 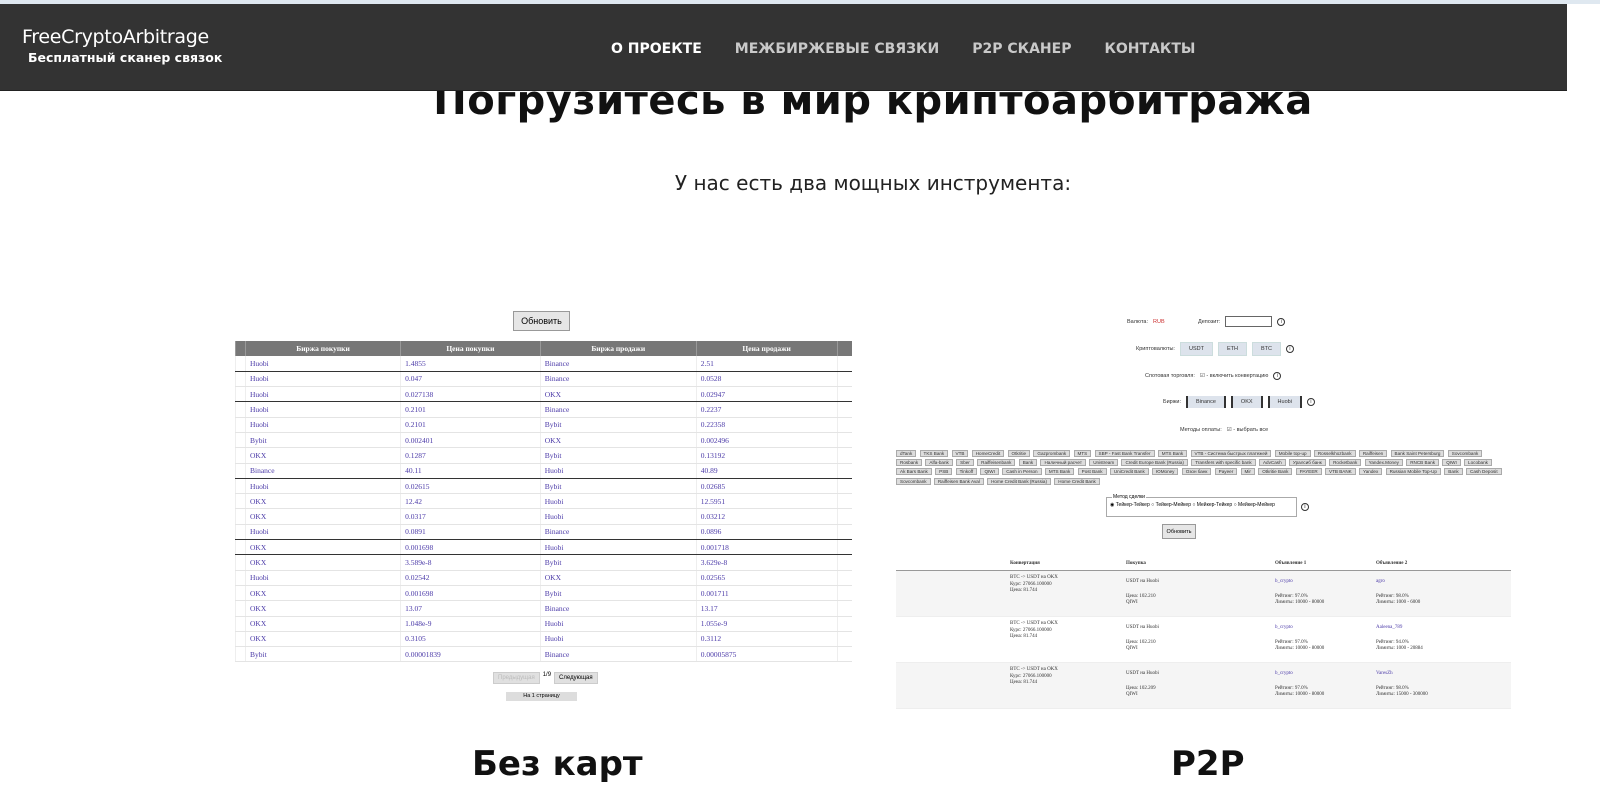 What do you see at coordinates (909, 463) in the screenshot?
I see `bank-chip: Rosbank` at bounding box center [909, 463].